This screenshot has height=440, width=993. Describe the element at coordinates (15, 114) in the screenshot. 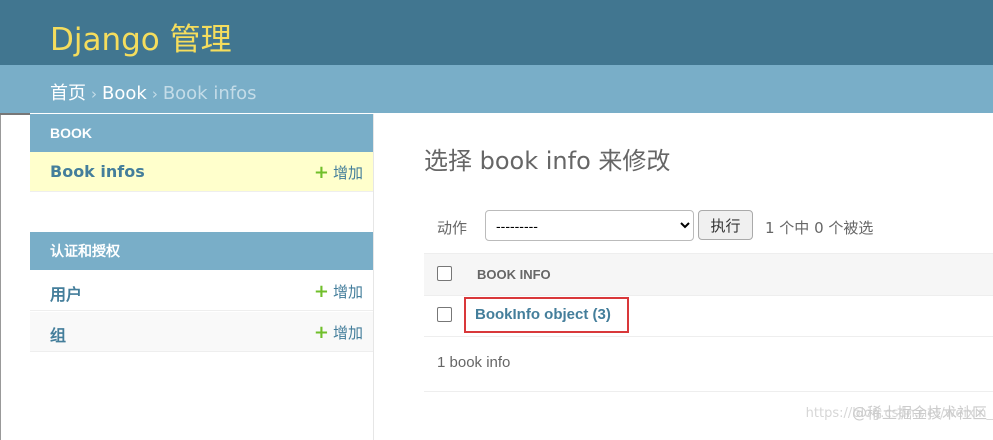

I see `sidebar-edge-top` at that location.